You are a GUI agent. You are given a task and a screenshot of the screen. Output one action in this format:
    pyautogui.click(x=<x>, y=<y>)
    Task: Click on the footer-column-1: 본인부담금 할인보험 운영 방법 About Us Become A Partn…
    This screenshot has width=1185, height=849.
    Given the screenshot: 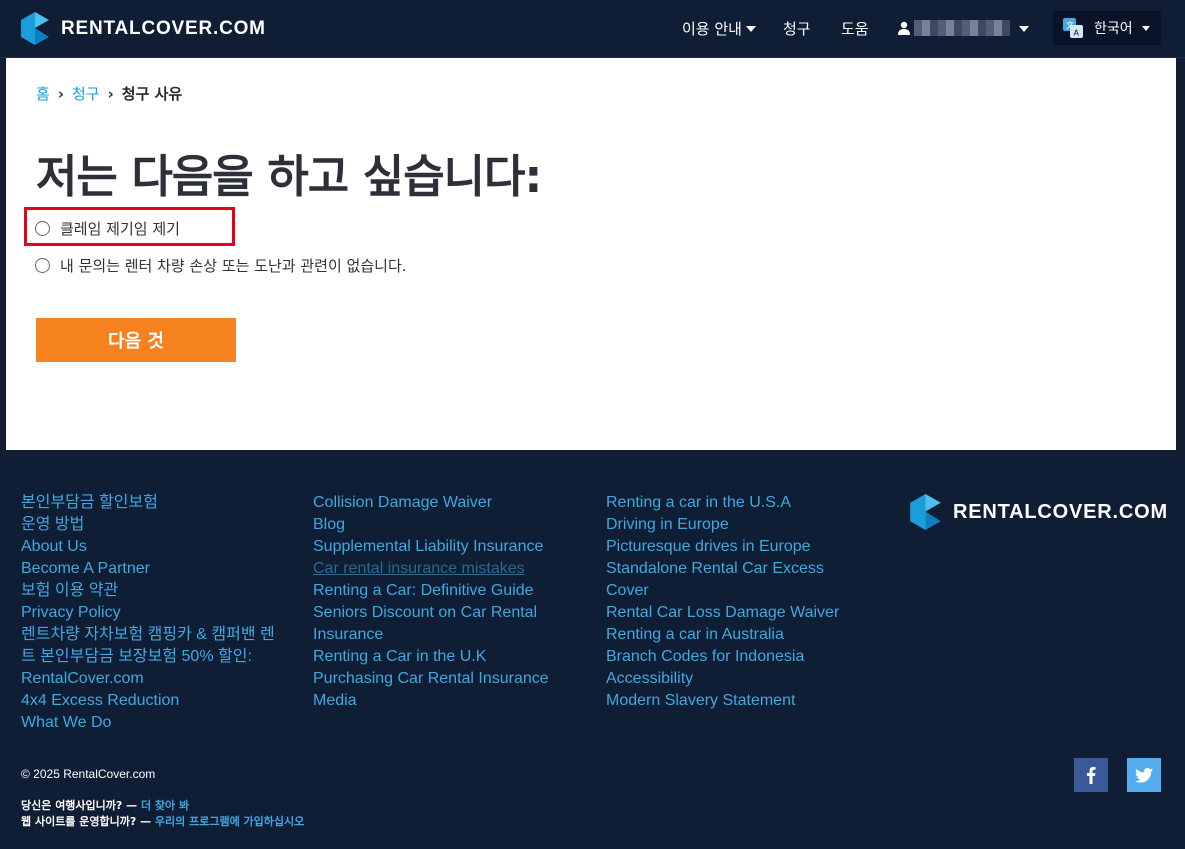 What is the action you would take?
    pyautogui.click(x=148, y=613)
    